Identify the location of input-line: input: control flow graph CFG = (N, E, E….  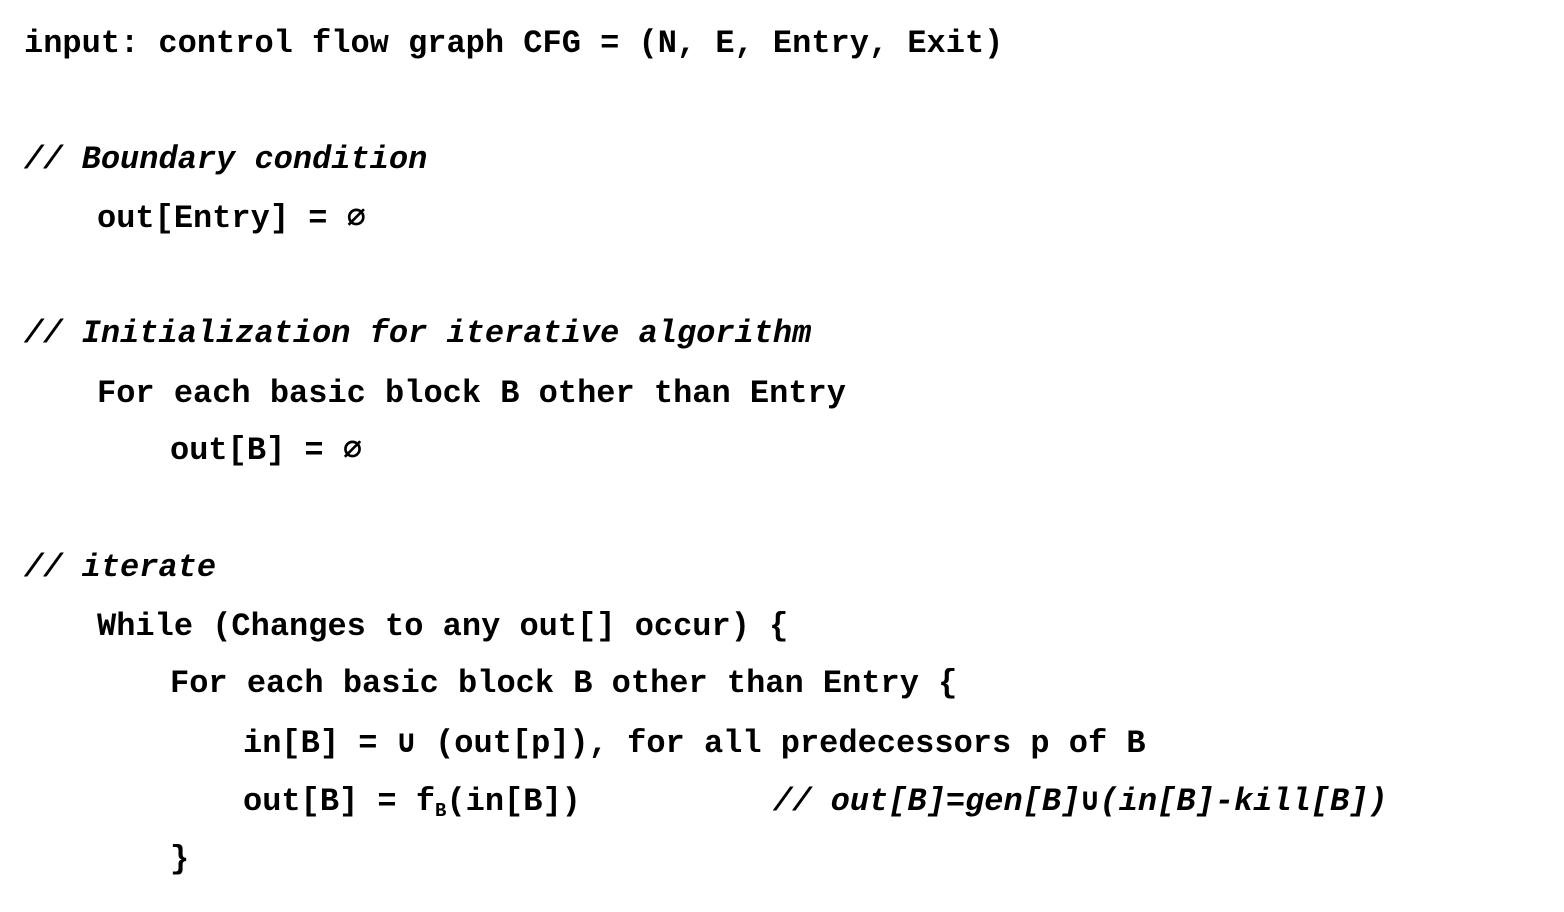
(514, 43).